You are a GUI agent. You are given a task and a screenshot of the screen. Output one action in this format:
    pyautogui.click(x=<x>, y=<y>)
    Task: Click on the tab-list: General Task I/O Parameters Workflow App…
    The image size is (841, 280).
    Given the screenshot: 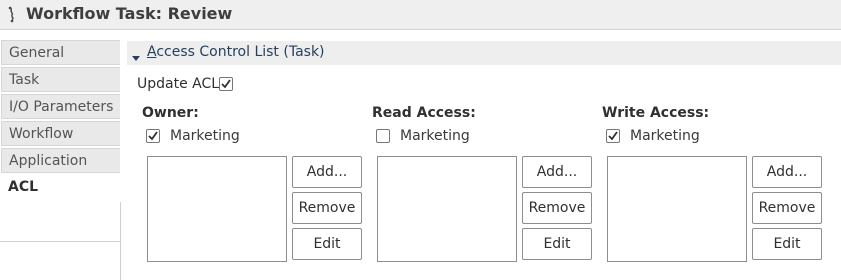 What is the action you would take?
    pyautogui.click(x=60, y=160)
    